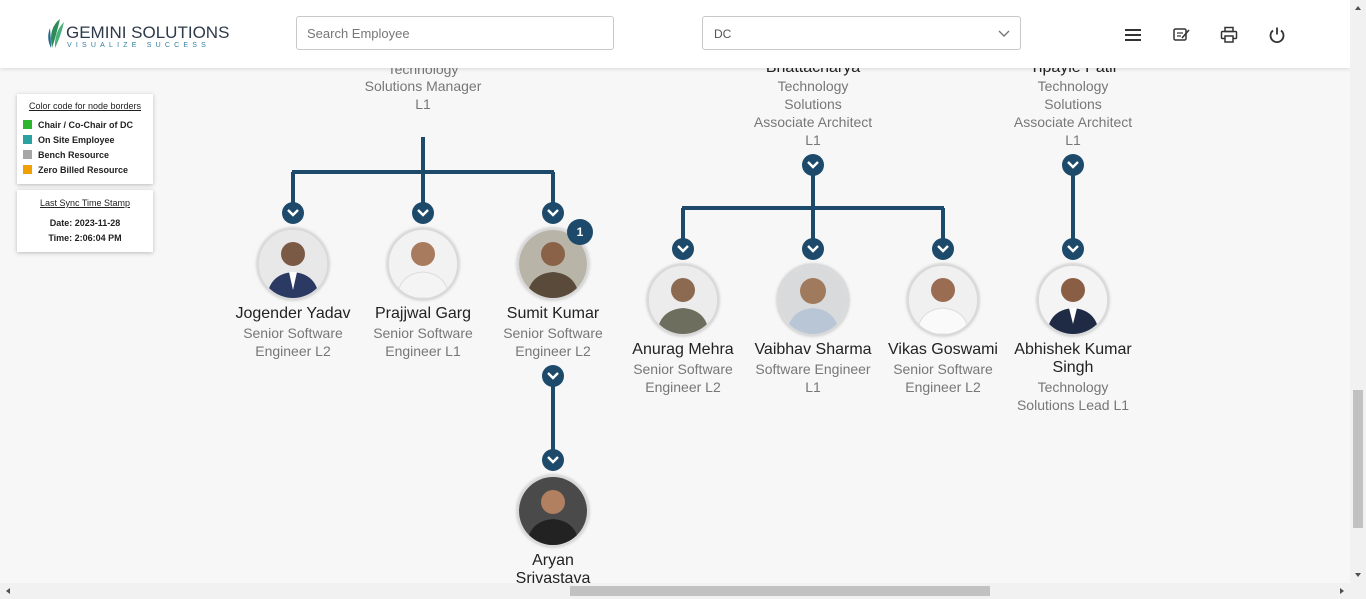 The width and height of the screenshot is (1366, 599). I want to click on employee-name: Vikas Goswami, so click(943, 350).